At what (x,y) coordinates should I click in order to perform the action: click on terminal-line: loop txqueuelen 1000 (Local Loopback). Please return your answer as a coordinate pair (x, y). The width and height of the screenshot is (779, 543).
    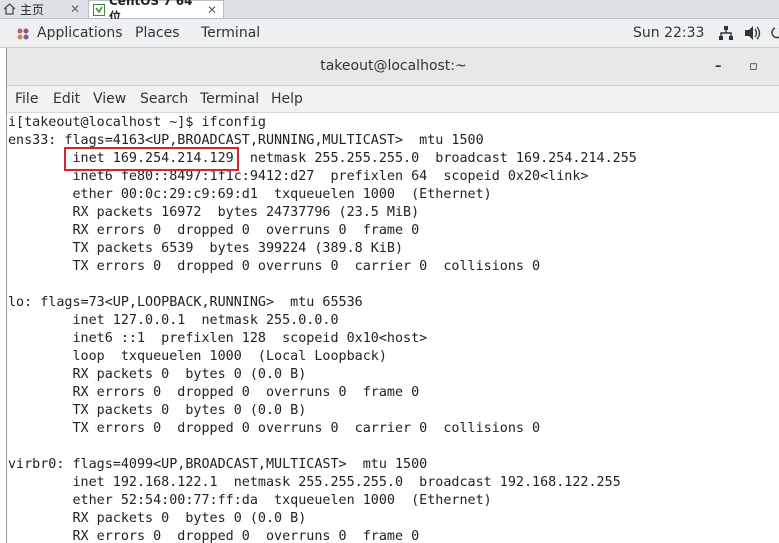
    Looking at the image, I should click on (197, 356).